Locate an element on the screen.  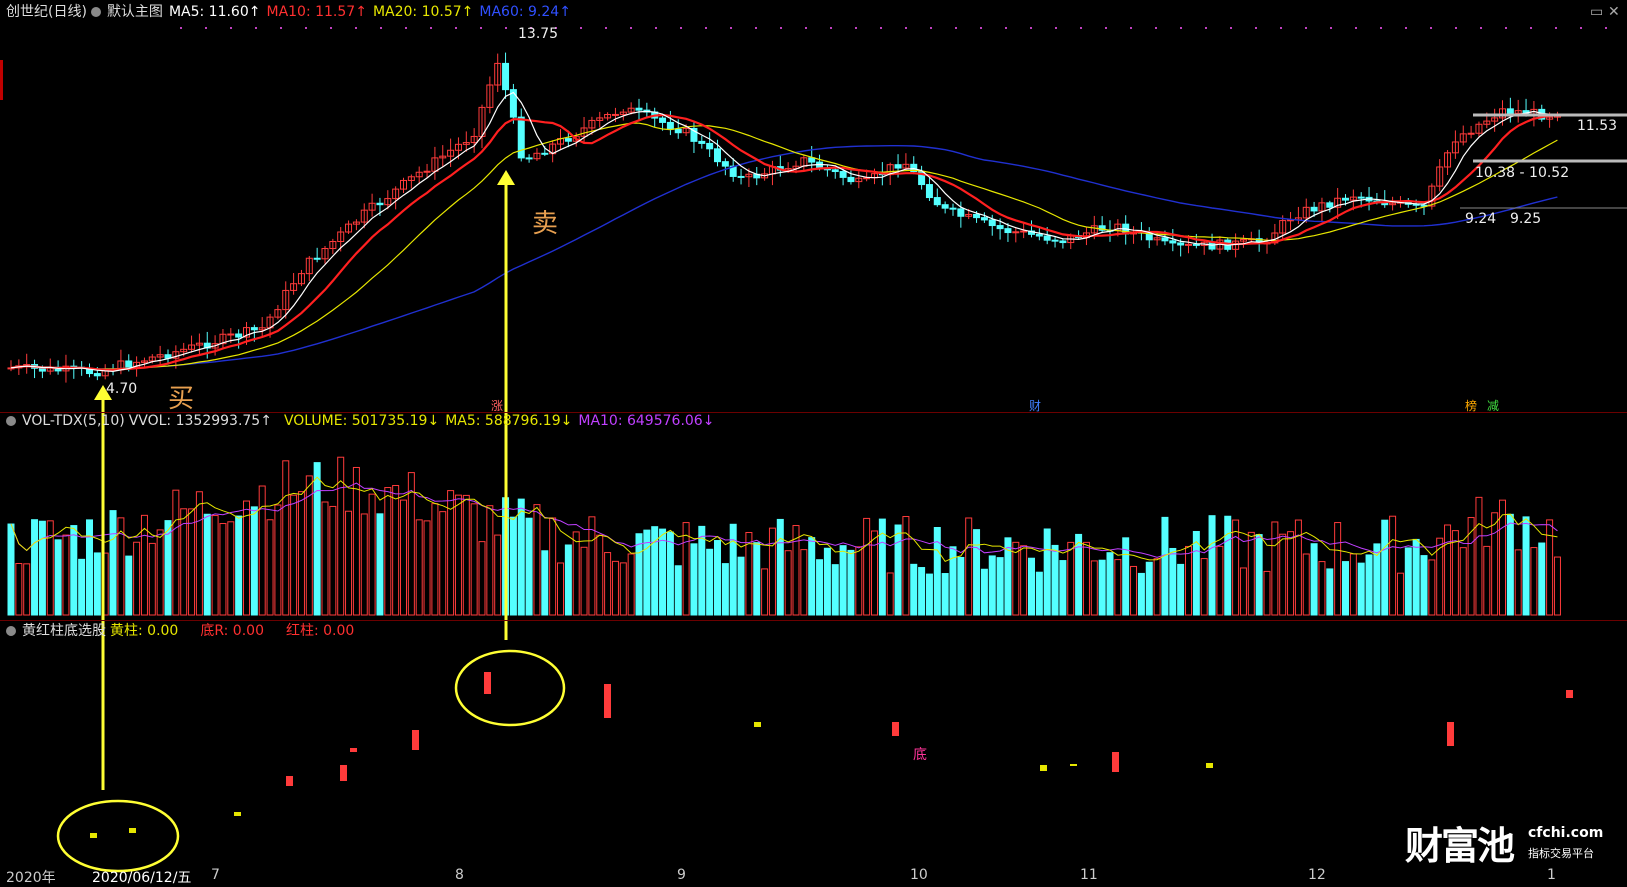
vol-name: VOL-TDX(5,10) is located at coordinates (73, 421).